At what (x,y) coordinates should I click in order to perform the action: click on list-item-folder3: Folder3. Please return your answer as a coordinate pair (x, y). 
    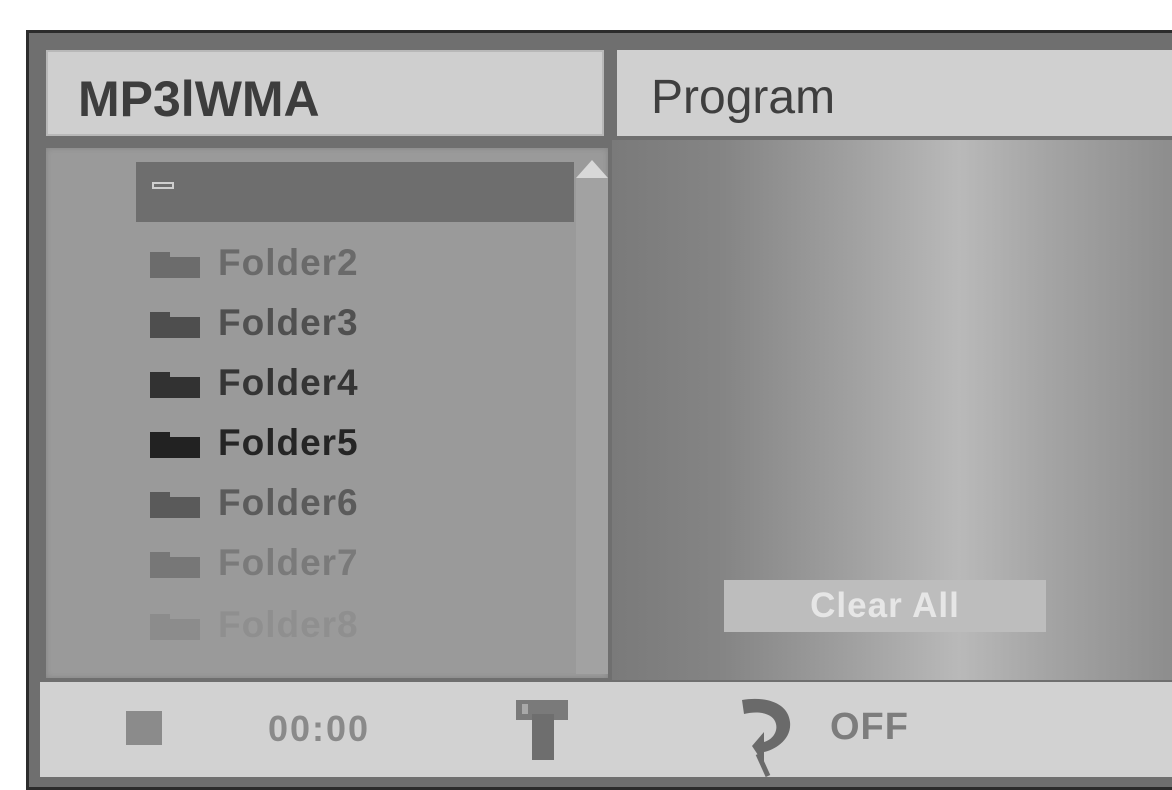
    Looking at the image, I should click on (355, 322).